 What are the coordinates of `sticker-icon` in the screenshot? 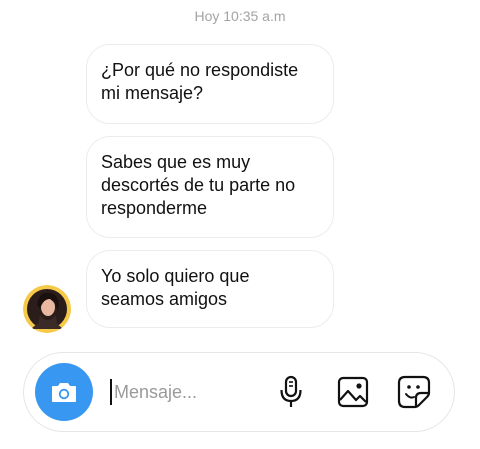 It's located at (414, 392).